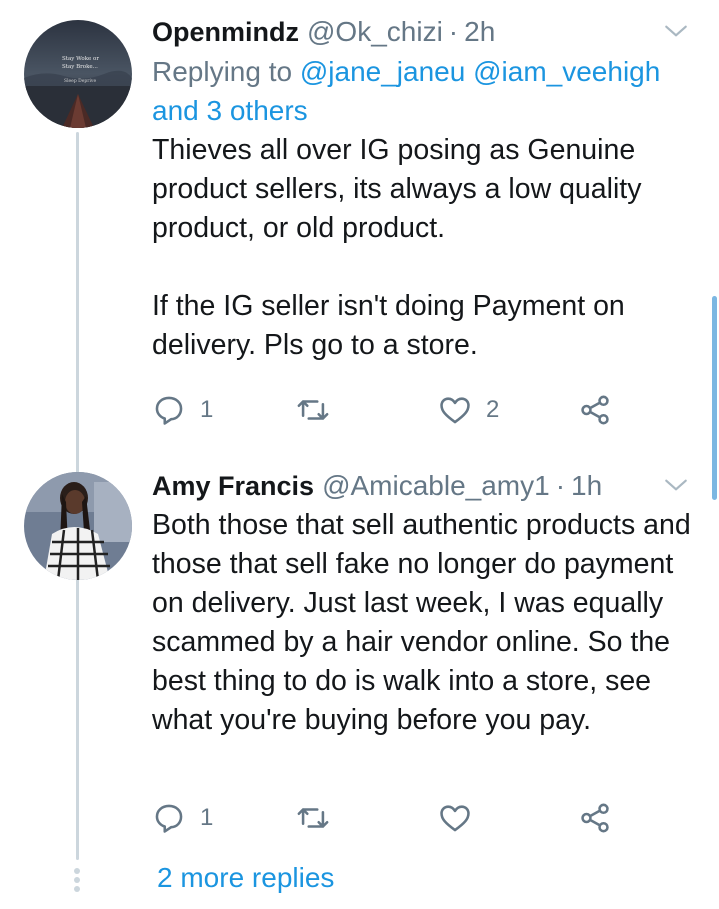 The width and height of the screenshot is (719, 909). I want to click on like-count: 2, so click(493, 409).